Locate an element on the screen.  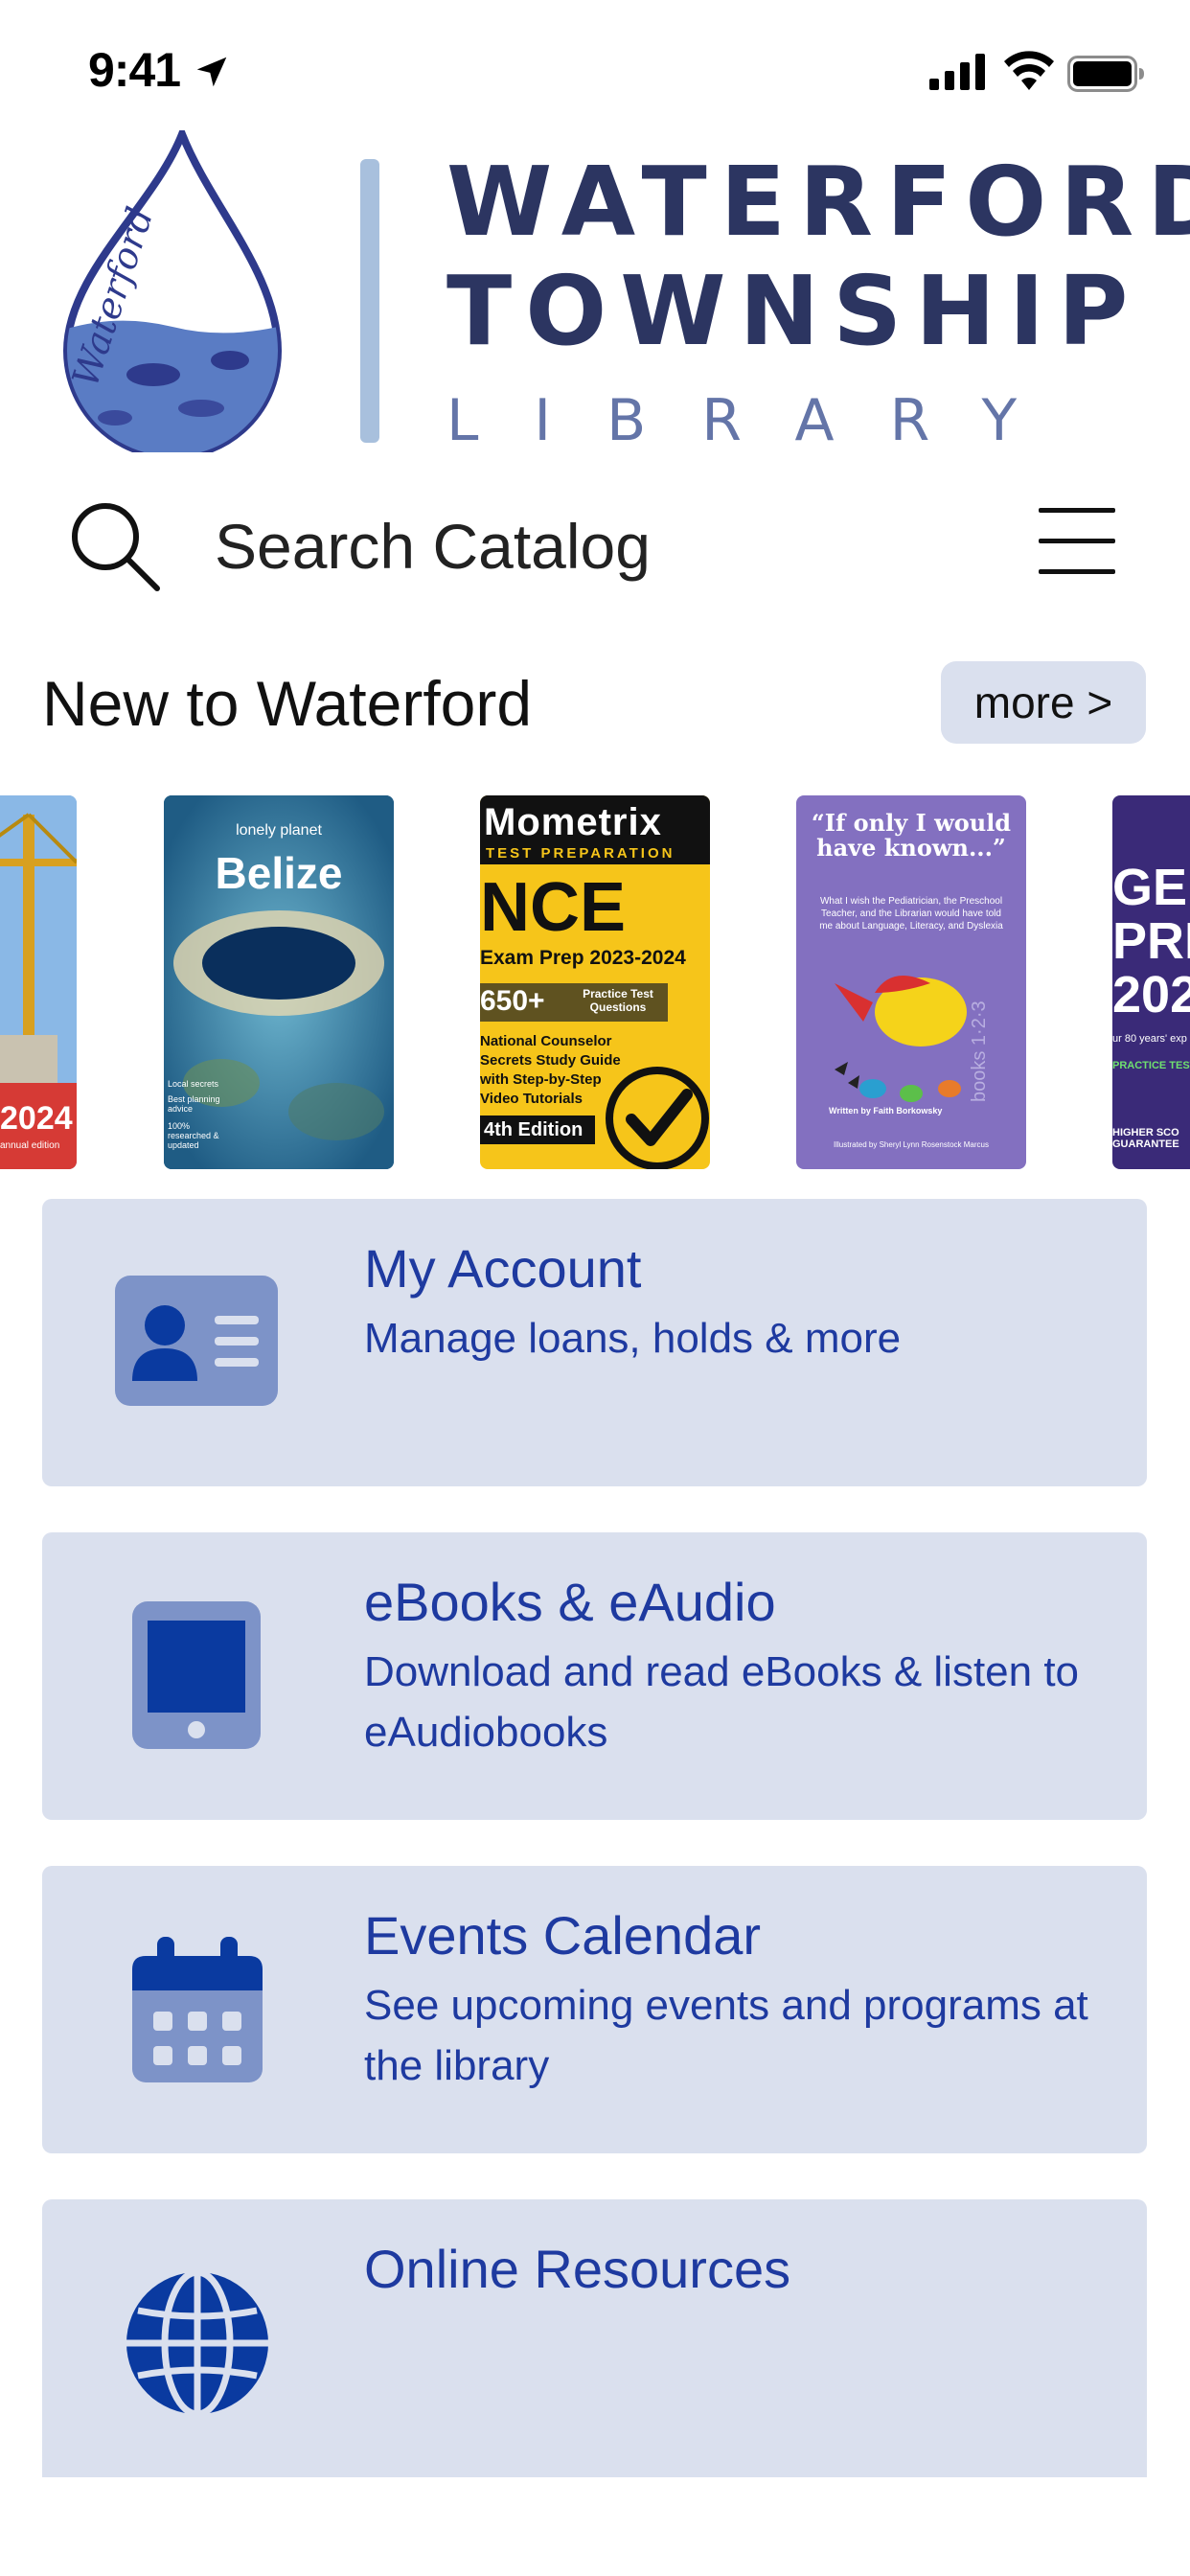
book-line: GED is located at coordinates (1151, 887).